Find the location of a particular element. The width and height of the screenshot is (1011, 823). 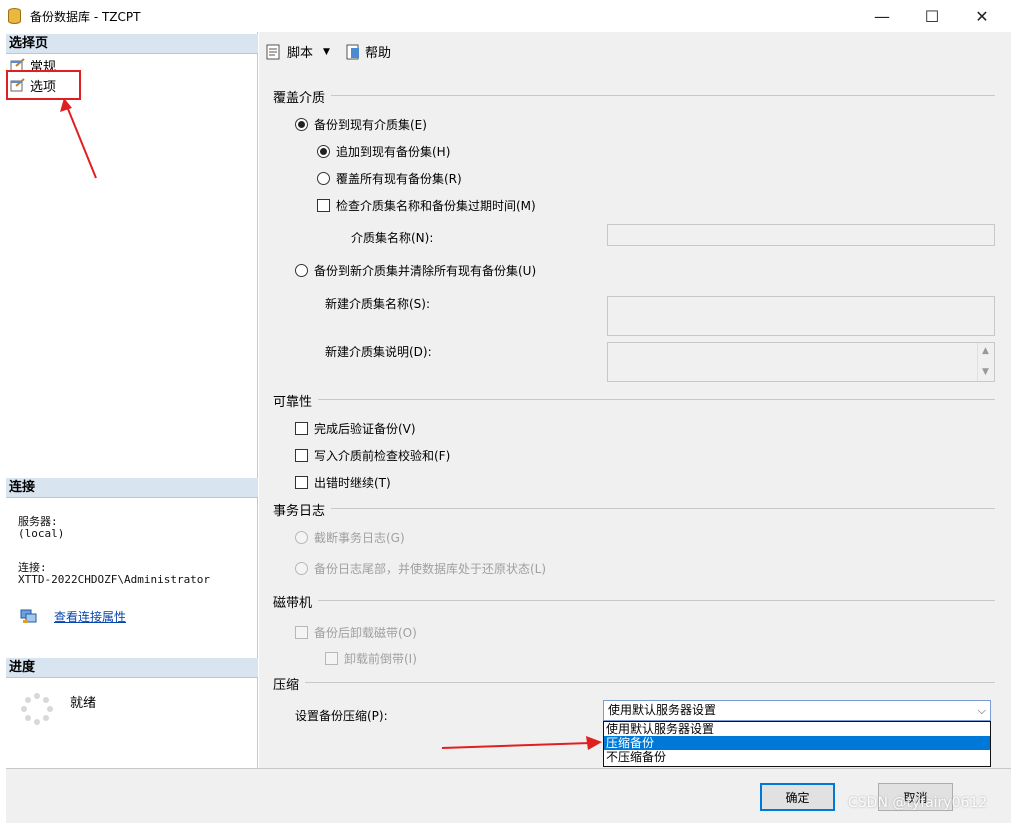

button-bar: 确定 取消 CSDN @tyfairy0612 is located at coordinates (508, 795).